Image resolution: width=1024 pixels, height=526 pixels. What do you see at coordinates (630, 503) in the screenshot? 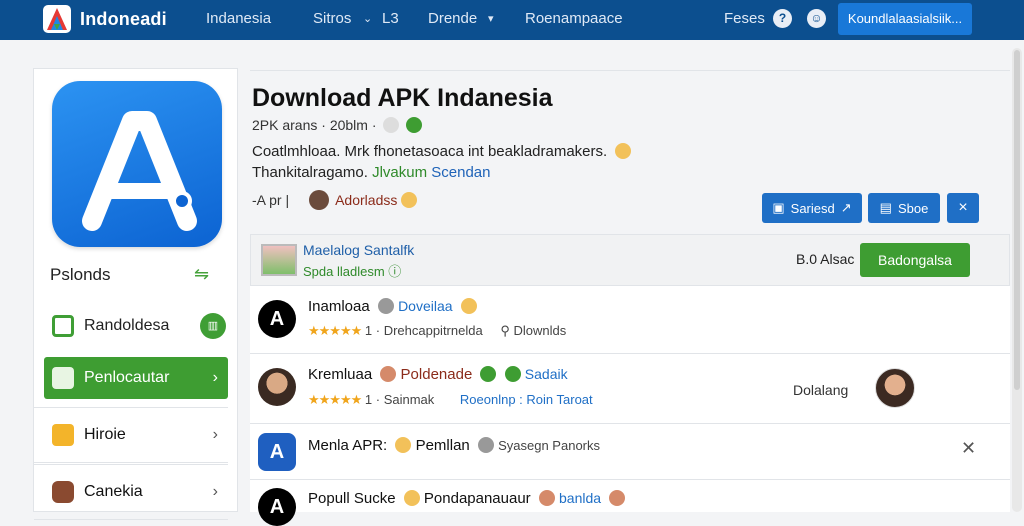
I see `list-item: A Popull Sucke Pondapanauaur banlda` at bounding box center [630, 503].